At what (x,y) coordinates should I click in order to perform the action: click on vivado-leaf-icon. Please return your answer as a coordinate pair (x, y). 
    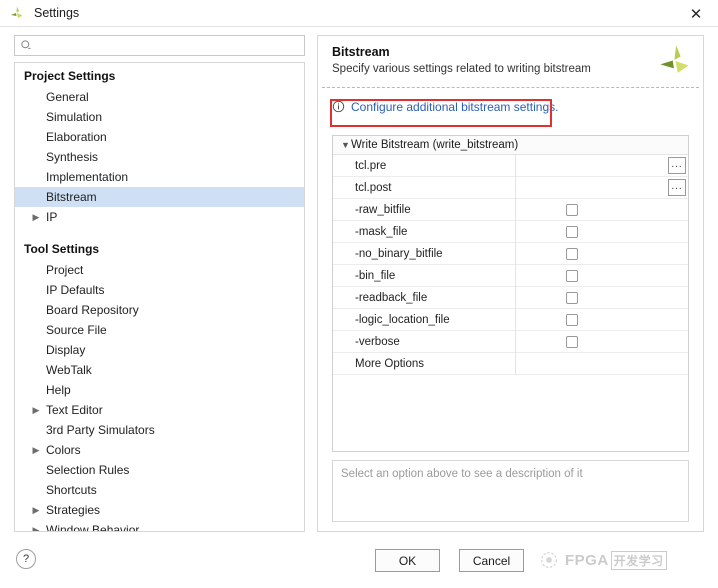
    Looking at the image, I should click on (17, 12).